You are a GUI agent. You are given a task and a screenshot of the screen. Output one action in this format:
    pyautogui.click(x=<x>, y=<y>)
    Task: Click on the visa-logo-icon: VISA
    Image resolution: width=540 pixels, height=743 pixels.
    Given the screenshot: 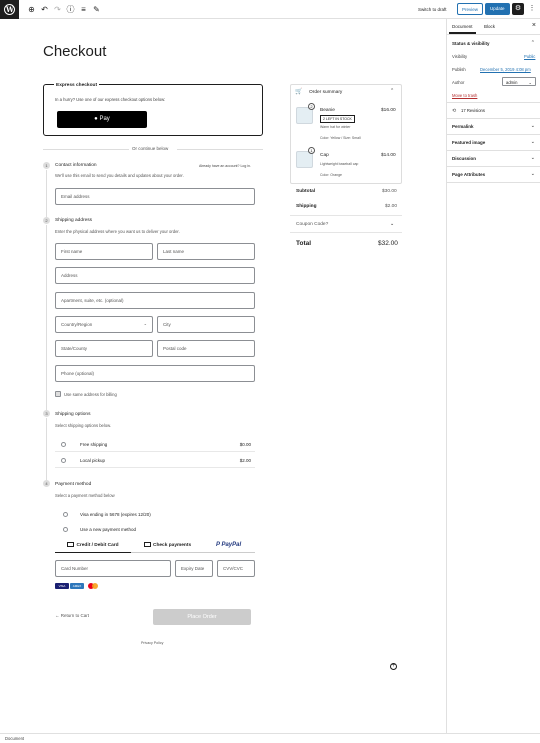 What is the action you would take?
    pyautogui.click(x=62, y=586)
    